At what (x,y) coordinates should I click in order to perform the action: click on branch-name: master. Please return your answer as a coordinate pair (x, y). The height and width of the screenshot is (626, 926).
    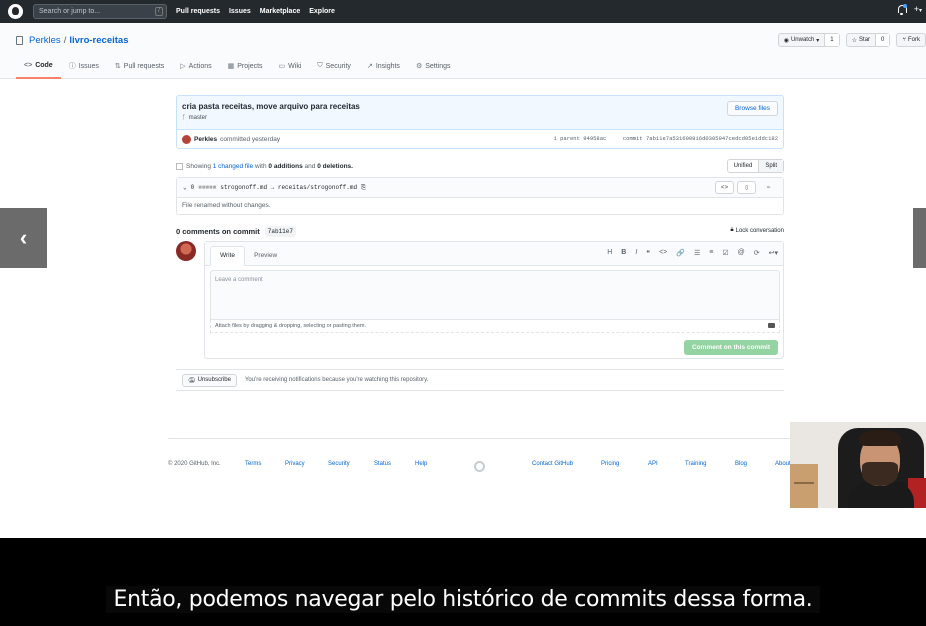
    Looking at the image, I should click on (198, 118).